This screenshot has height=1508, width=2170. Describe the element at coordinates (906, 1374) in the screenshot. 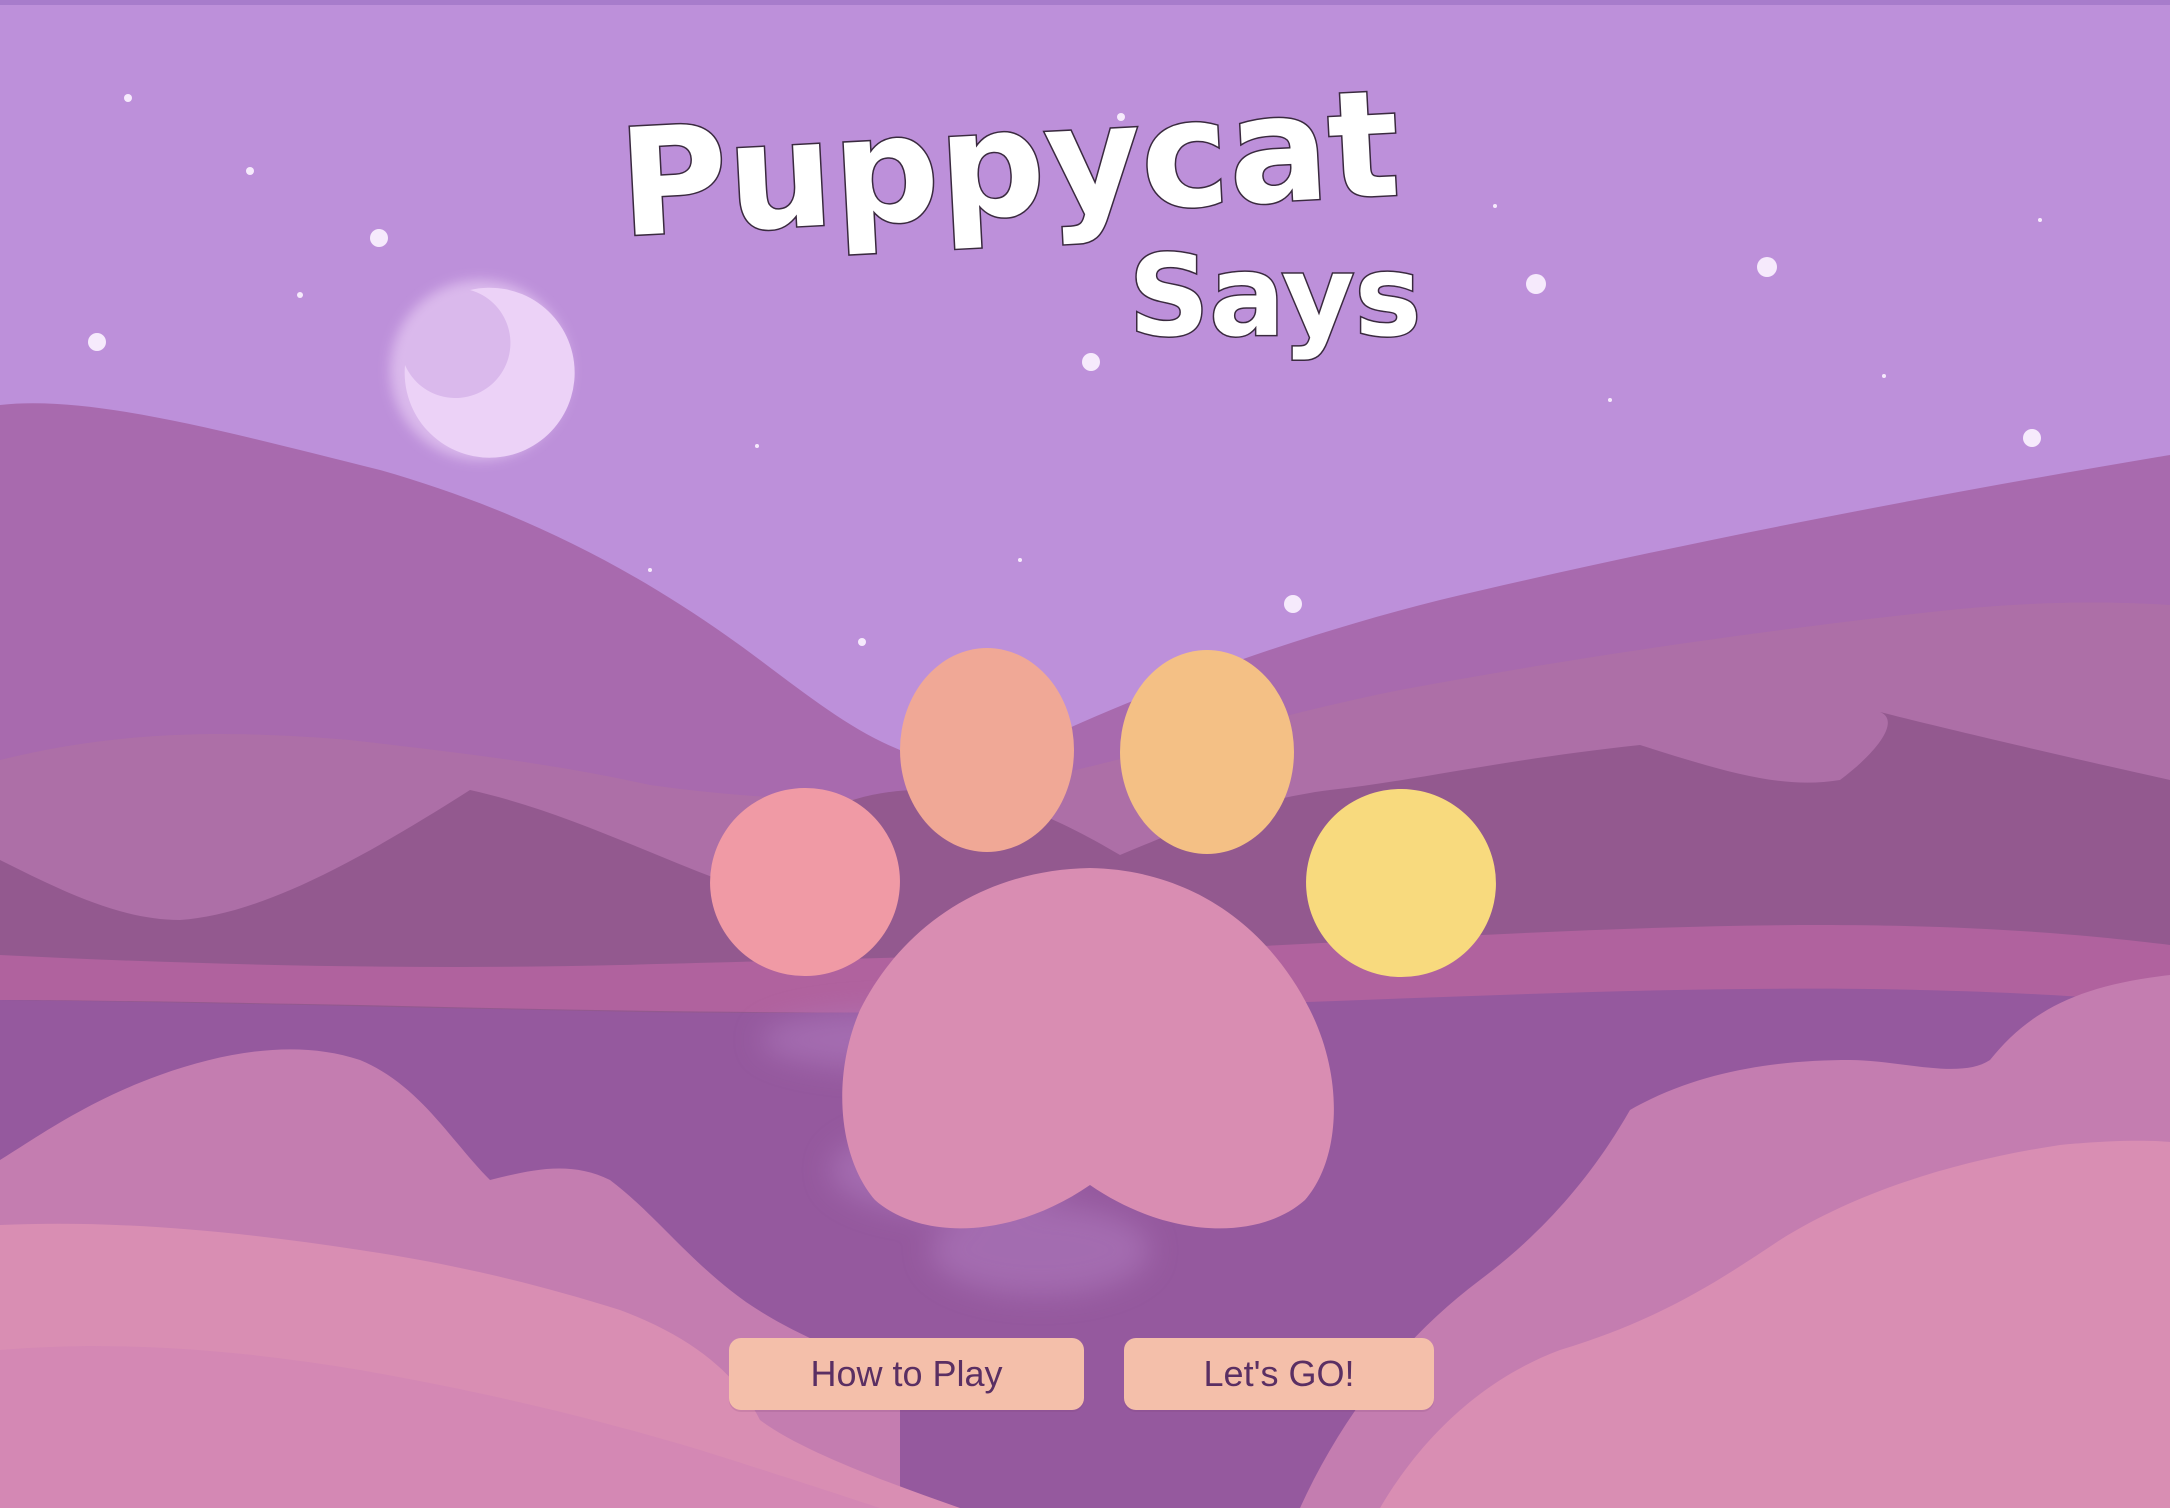

I see `how-to-play-button: How to Play` at that location.